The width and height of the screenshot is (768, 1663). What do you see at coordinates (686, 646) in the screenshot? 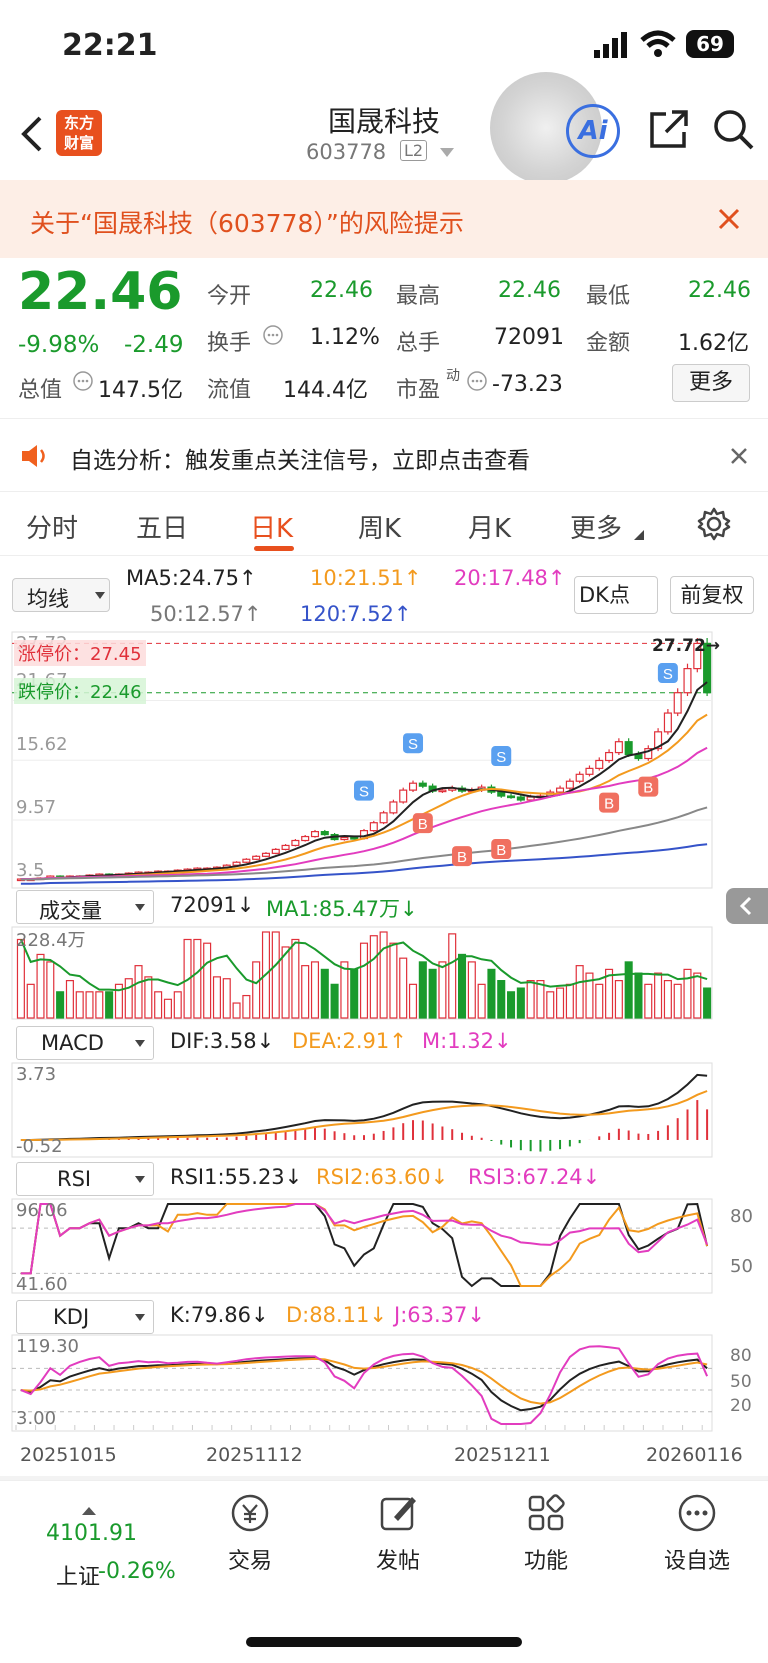
I see `max-price-label: 27.72→` at bounding box center [686, 646].